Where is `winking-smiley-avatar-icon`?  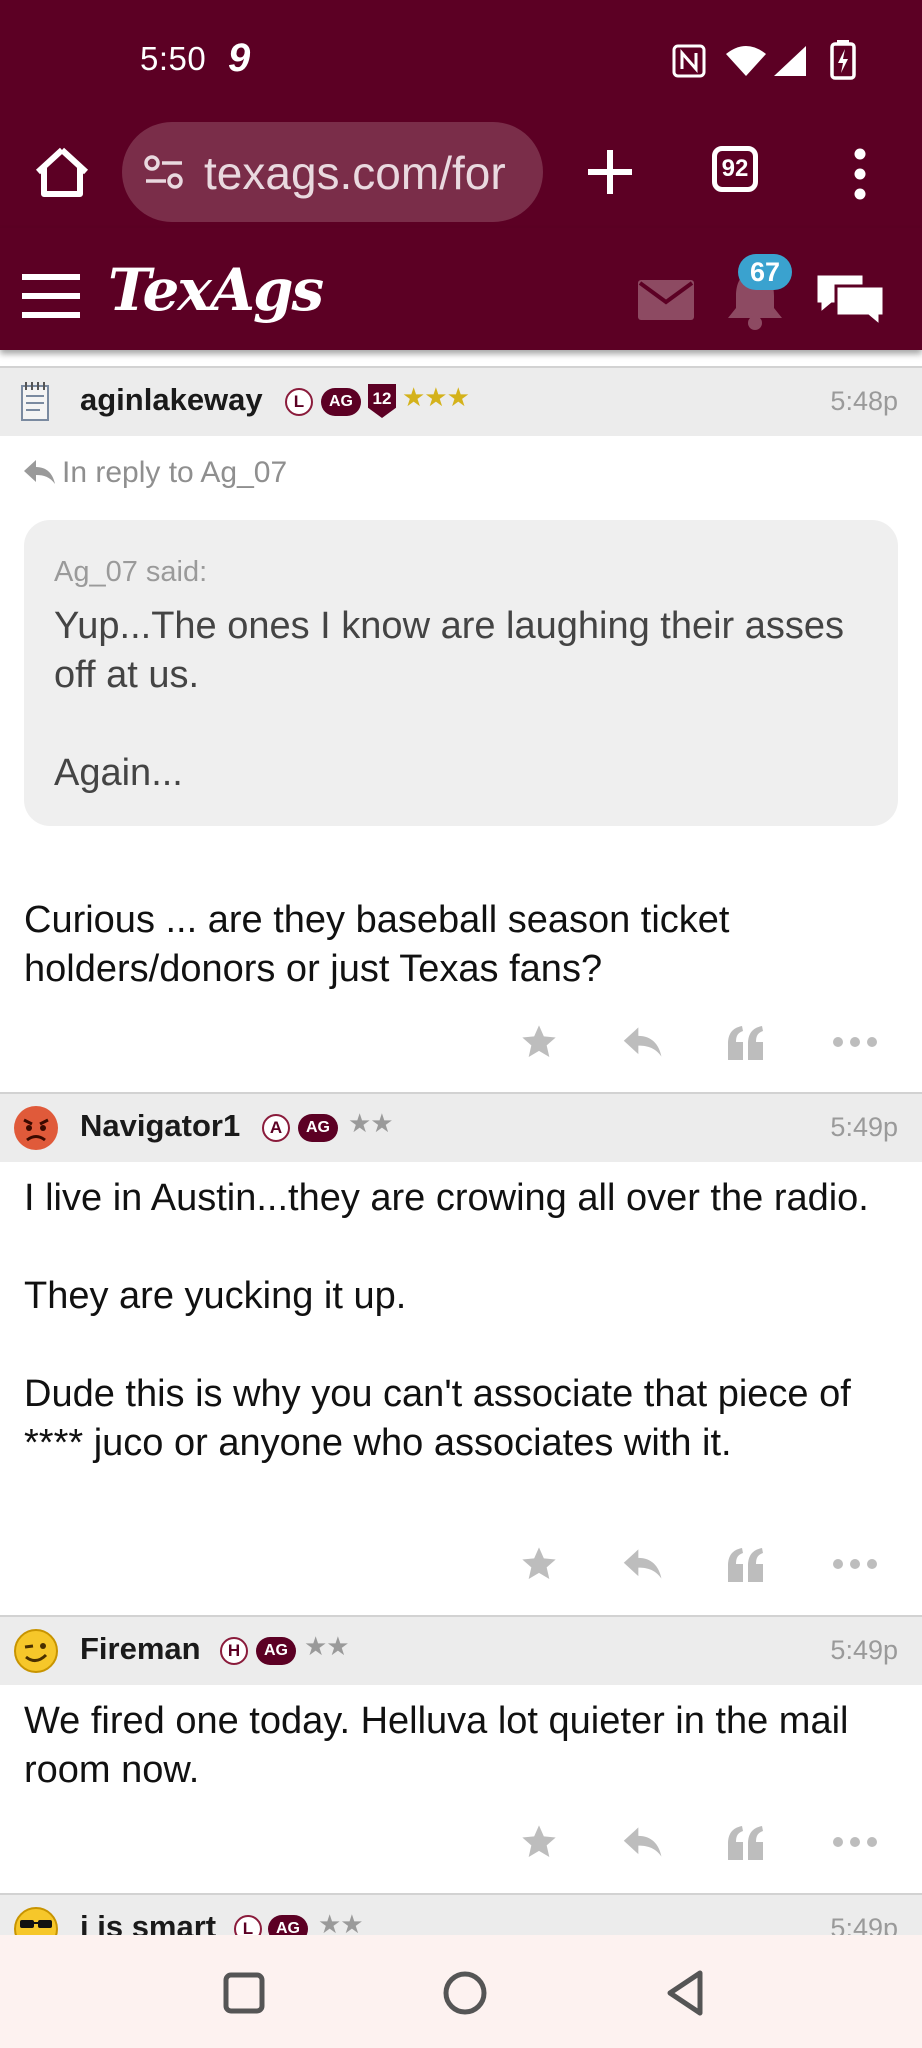 winking-smiley-avatar-icon is located at coordinates (36, 1651).